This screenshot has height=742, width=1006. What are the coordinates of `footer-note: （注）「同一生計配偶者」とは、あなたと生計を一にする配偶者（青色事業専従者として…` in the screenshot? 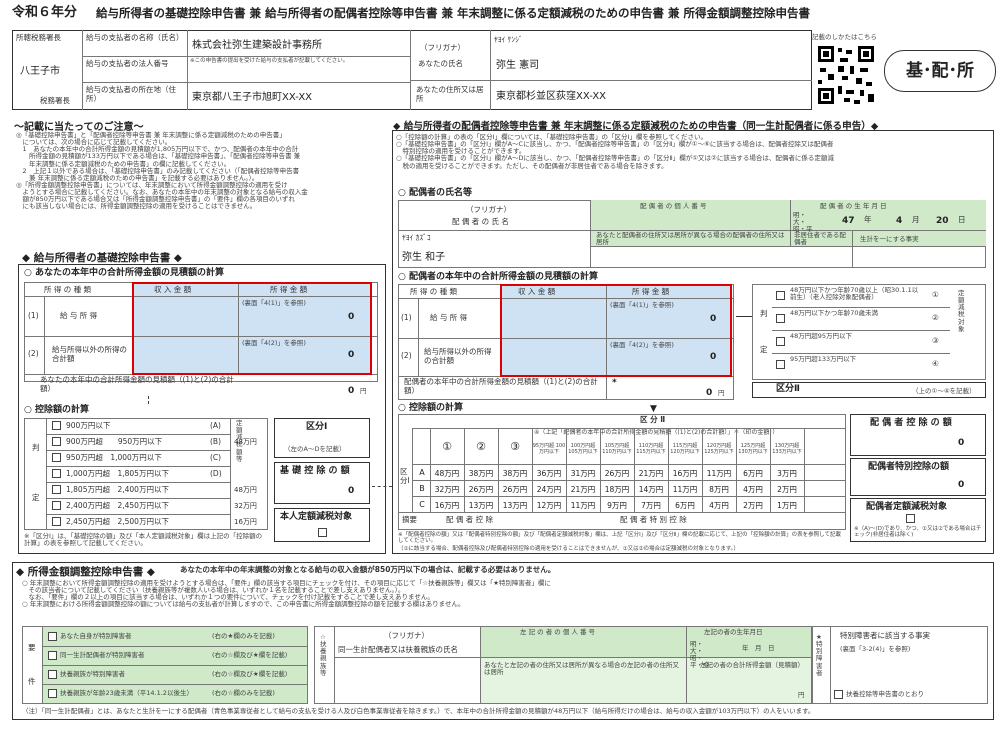 It's located at (418, 711).